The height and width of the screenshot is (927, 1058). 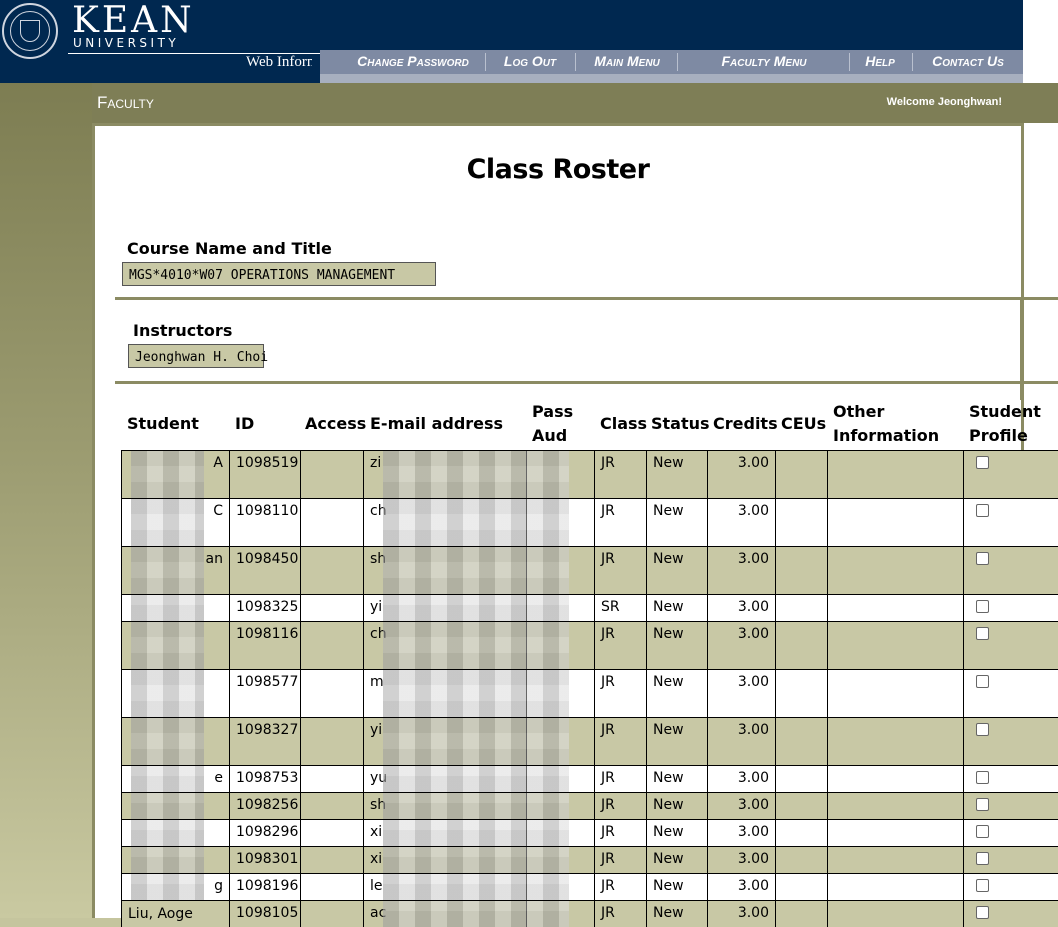 What do you see at coordinates (264, 779) in the screenshot?
I see `cell-id: 1098753` at bounding box center [264, 779].